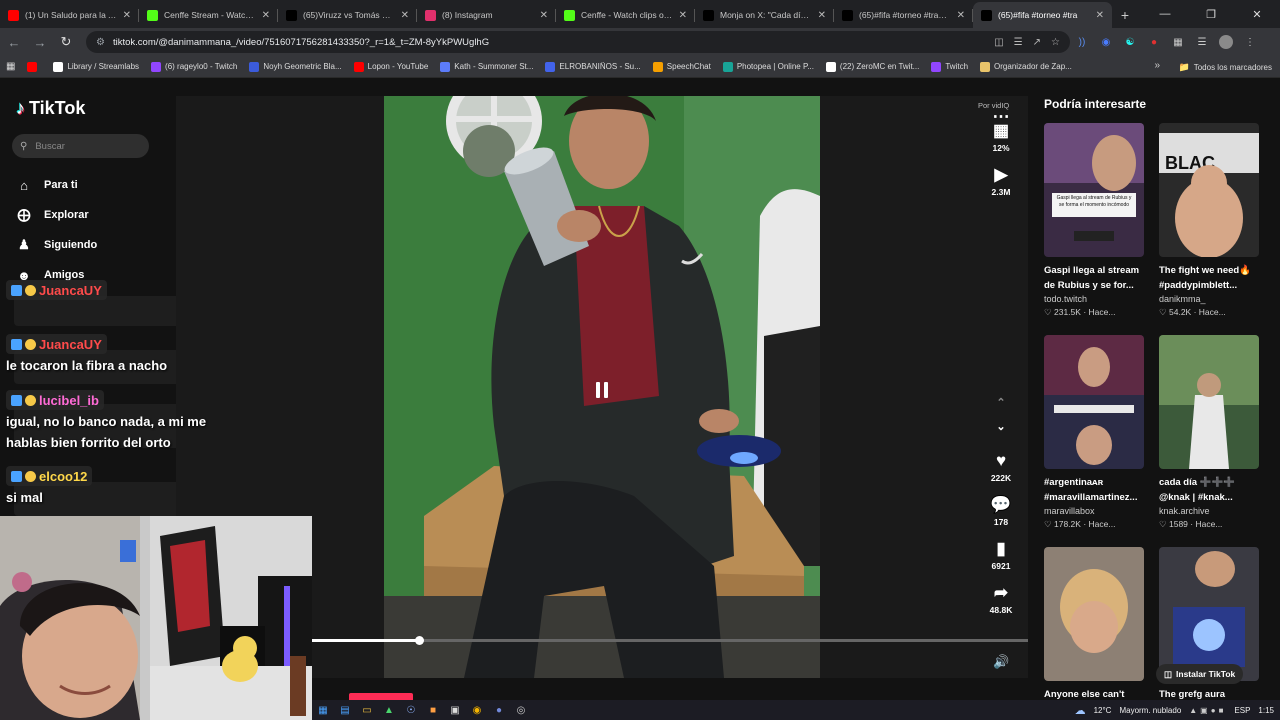  I want to click on recommendation-user: maravillabox, so click(1094, 511).